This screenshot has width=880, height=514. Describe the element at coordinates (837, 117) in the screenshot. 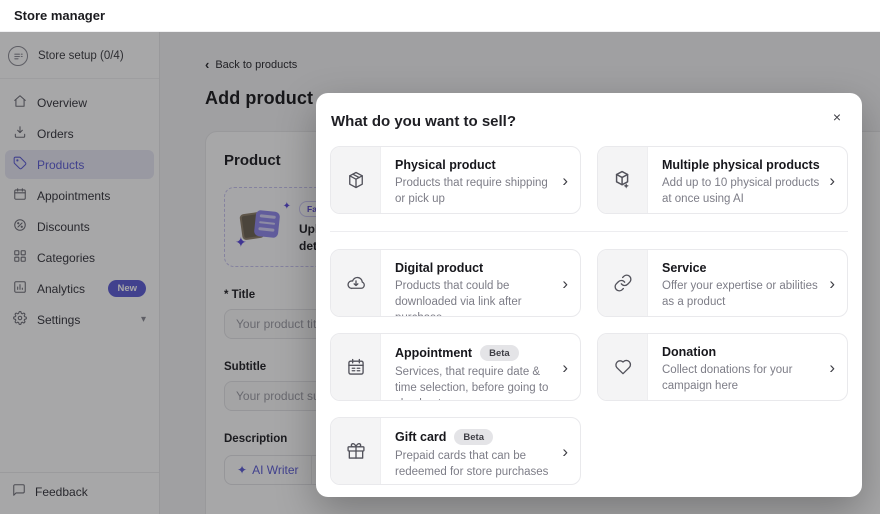

I see `close-icon: ×` at that location.